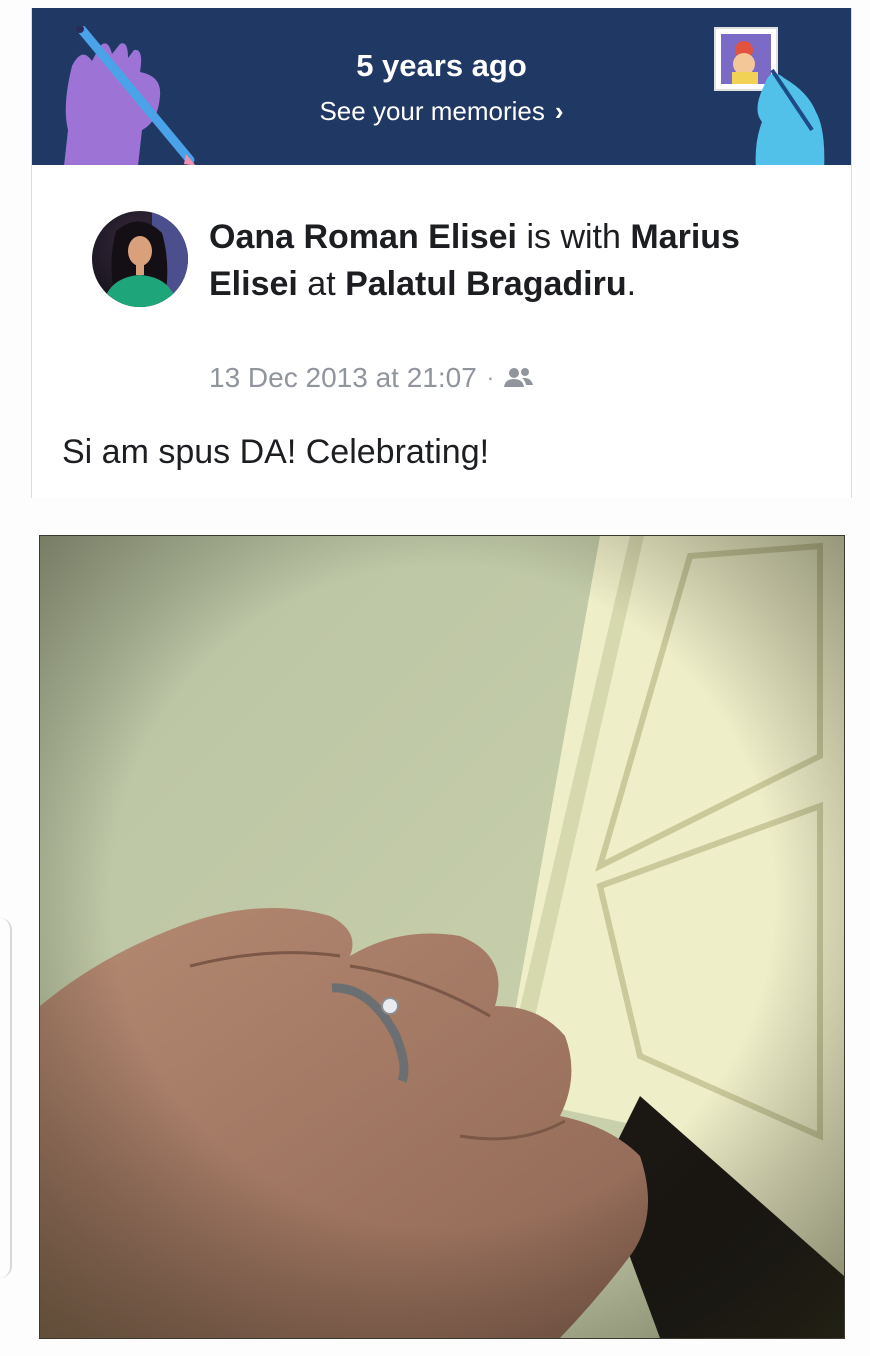 This screenshot has height=1356, width=870. Describe the element at coordinates (519, 378) in the screenshot. I see `friends-icon` at that location.